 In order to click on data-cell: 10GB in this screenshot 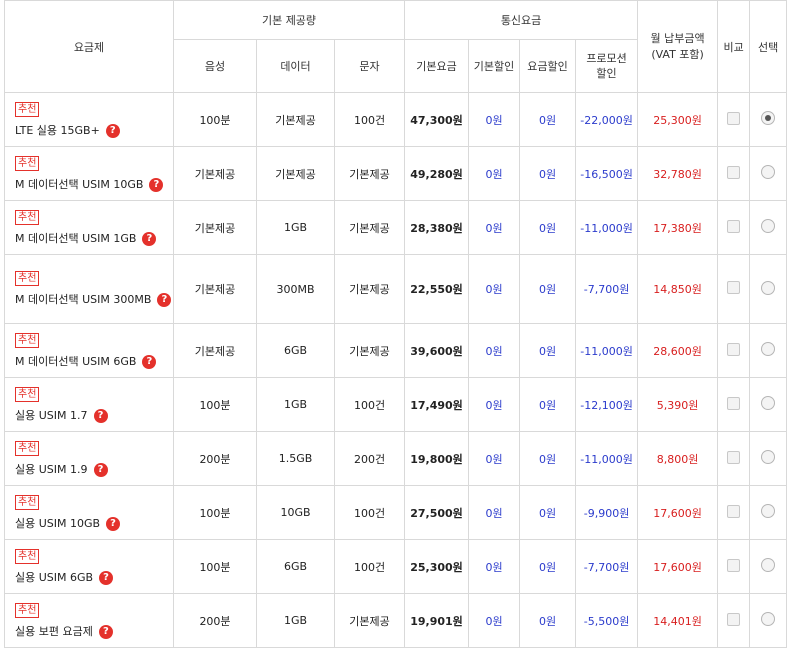, I will do `click(295, 512)`.